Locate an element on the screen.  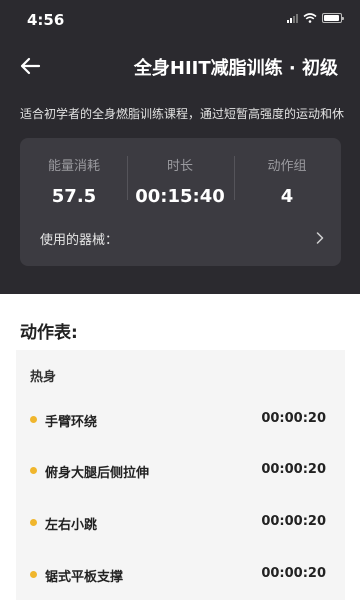
stat-value: 00:15:40 is located at coordinates (180, 196).